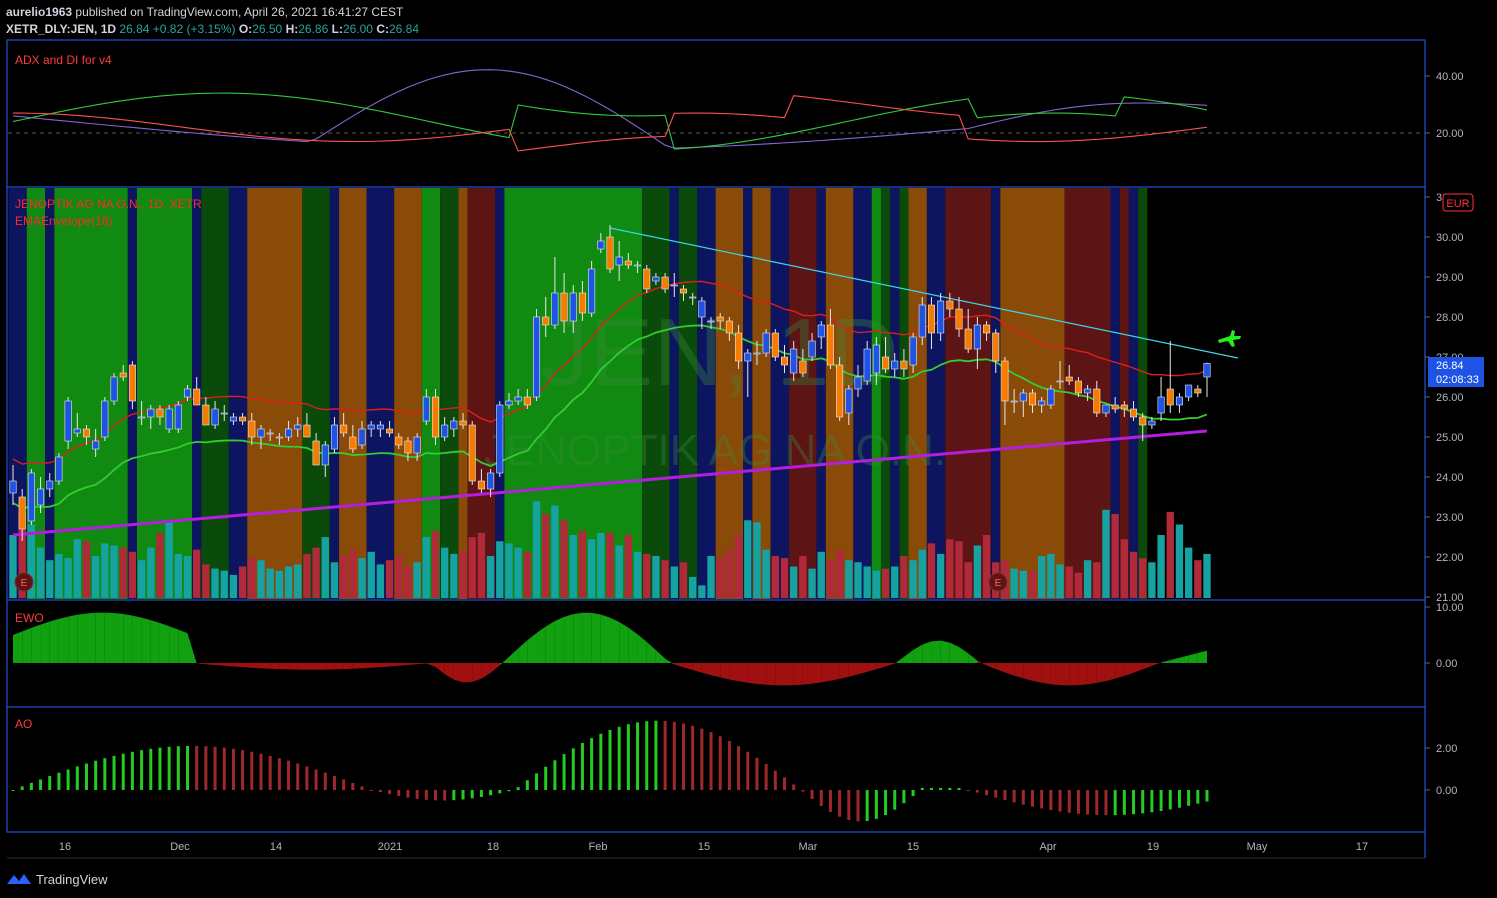  I want to click on time-tick-label: May, so click(1257, 847).